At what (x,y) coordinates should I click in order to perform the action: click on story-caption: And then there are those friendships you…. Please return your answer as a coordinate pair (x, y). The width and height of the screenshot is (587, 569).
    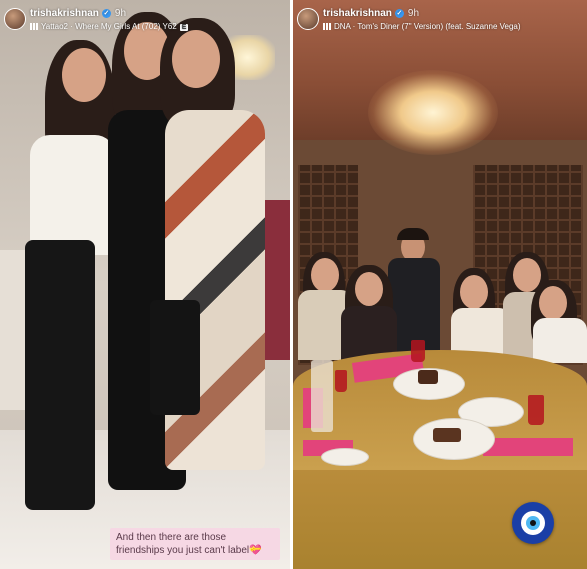
    Looking at the image, I should click on (195, 544).